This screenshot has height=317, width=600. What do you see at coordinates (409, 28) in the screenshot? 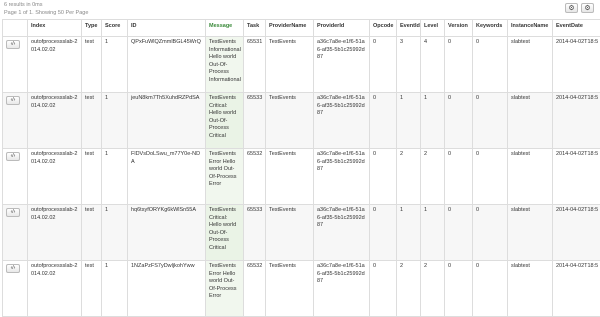
I see `column-header: EventId` at bounding box center [409, 28].